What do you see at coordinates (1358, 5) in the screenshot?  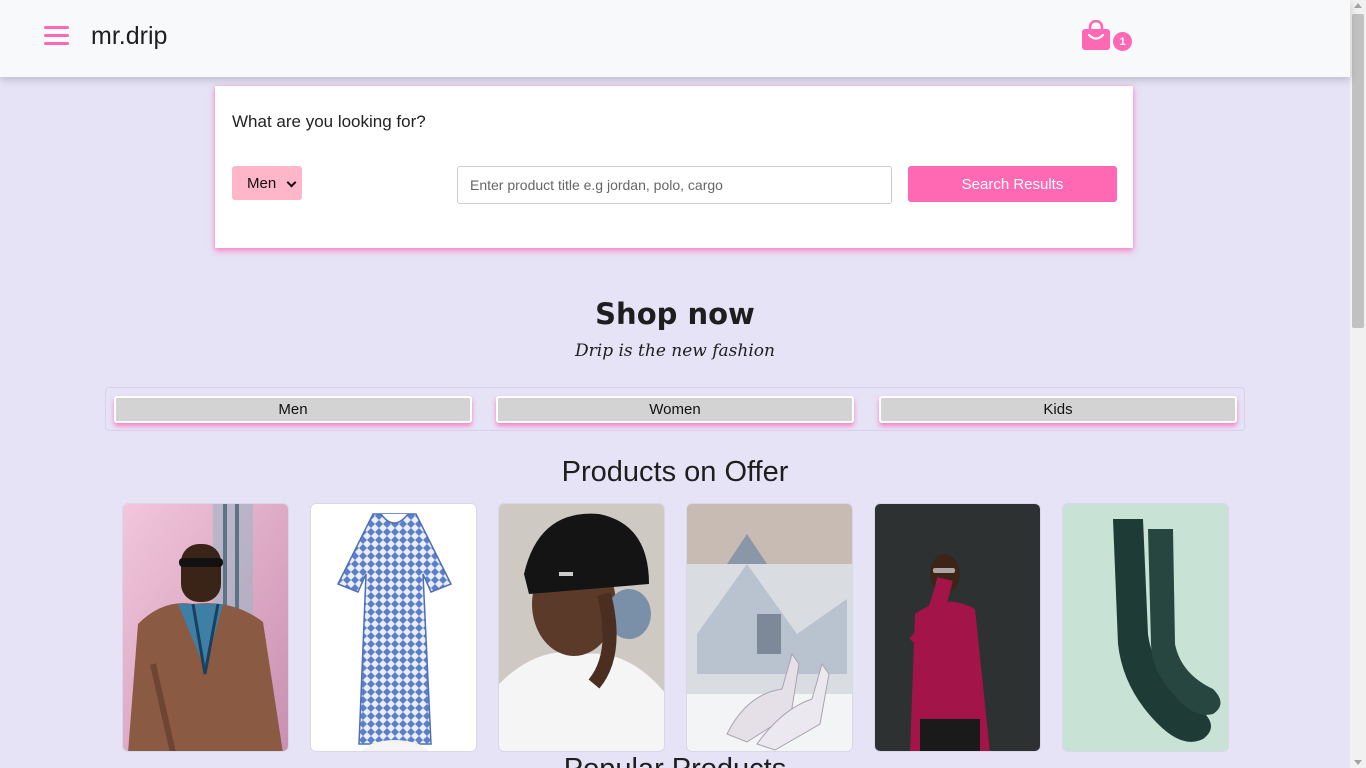 I see `scroll-up-arrow-icon` at bounding box center [1358, 5].